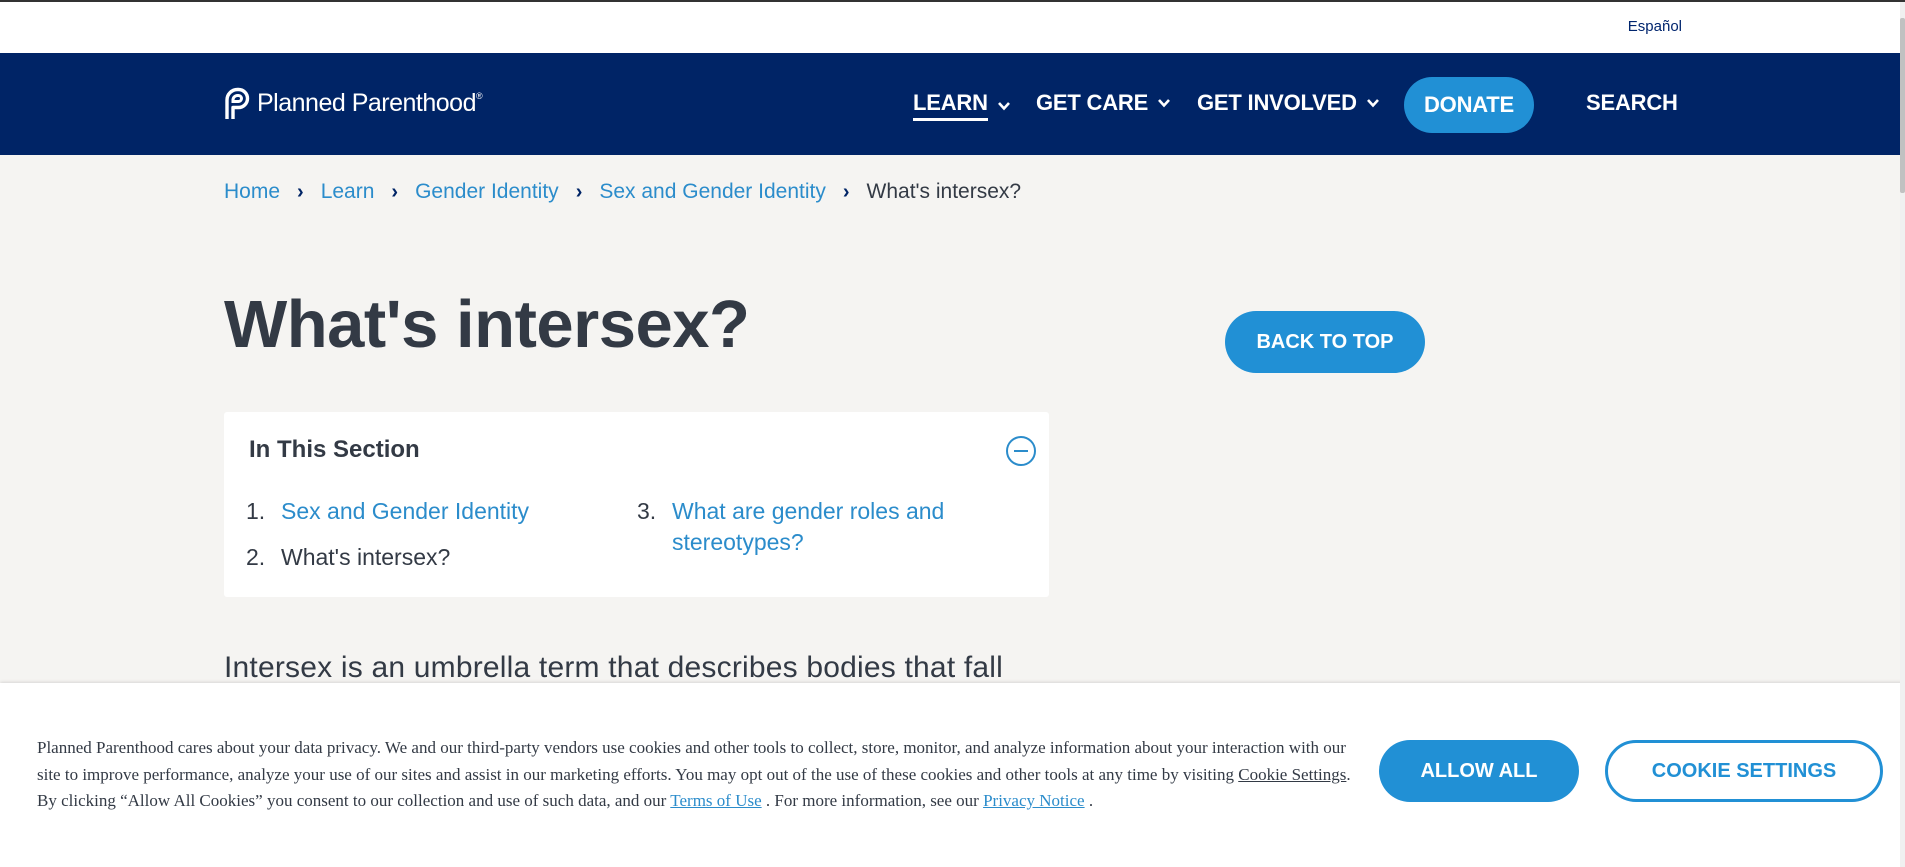 This screenshot has width=1905, height=867. I want to click on nav-get-involved-label: GET INVOLVED, so click(1277, 102).